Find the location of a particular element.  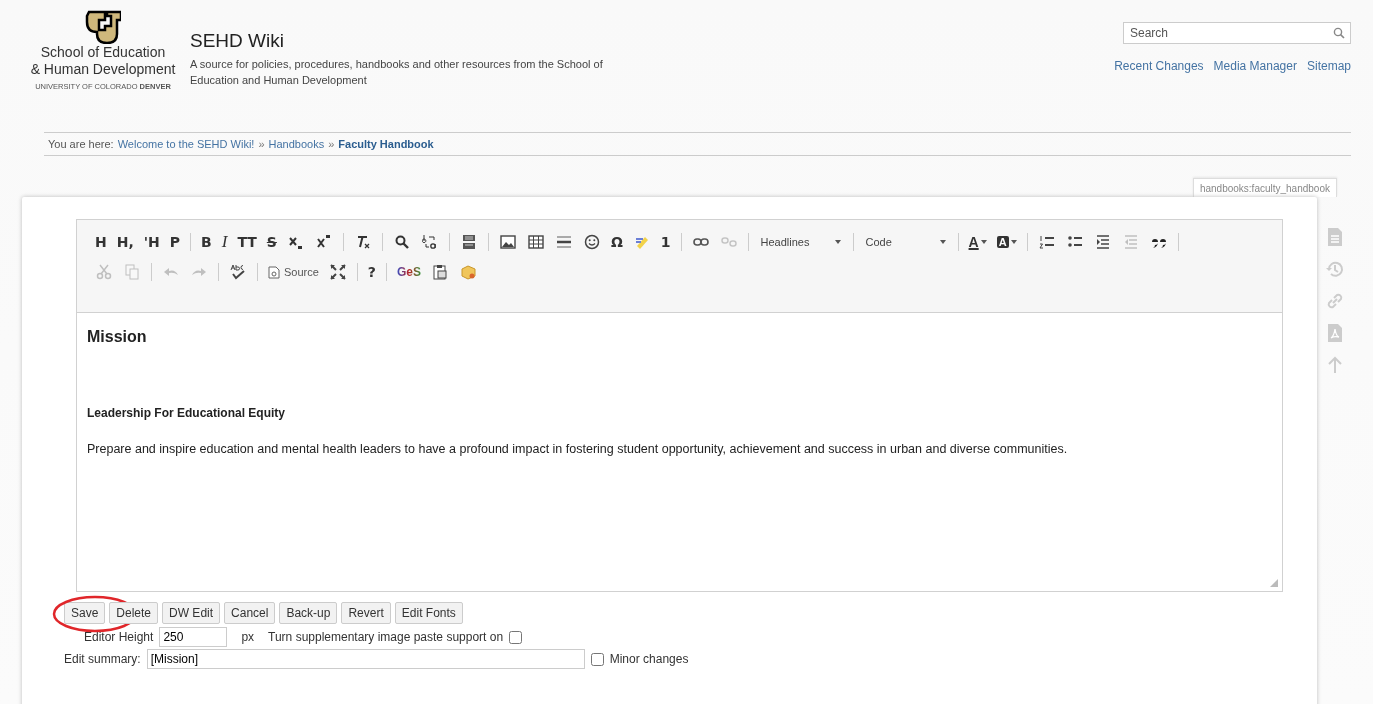

search-field: Search is located at coordinates (1237, 33).